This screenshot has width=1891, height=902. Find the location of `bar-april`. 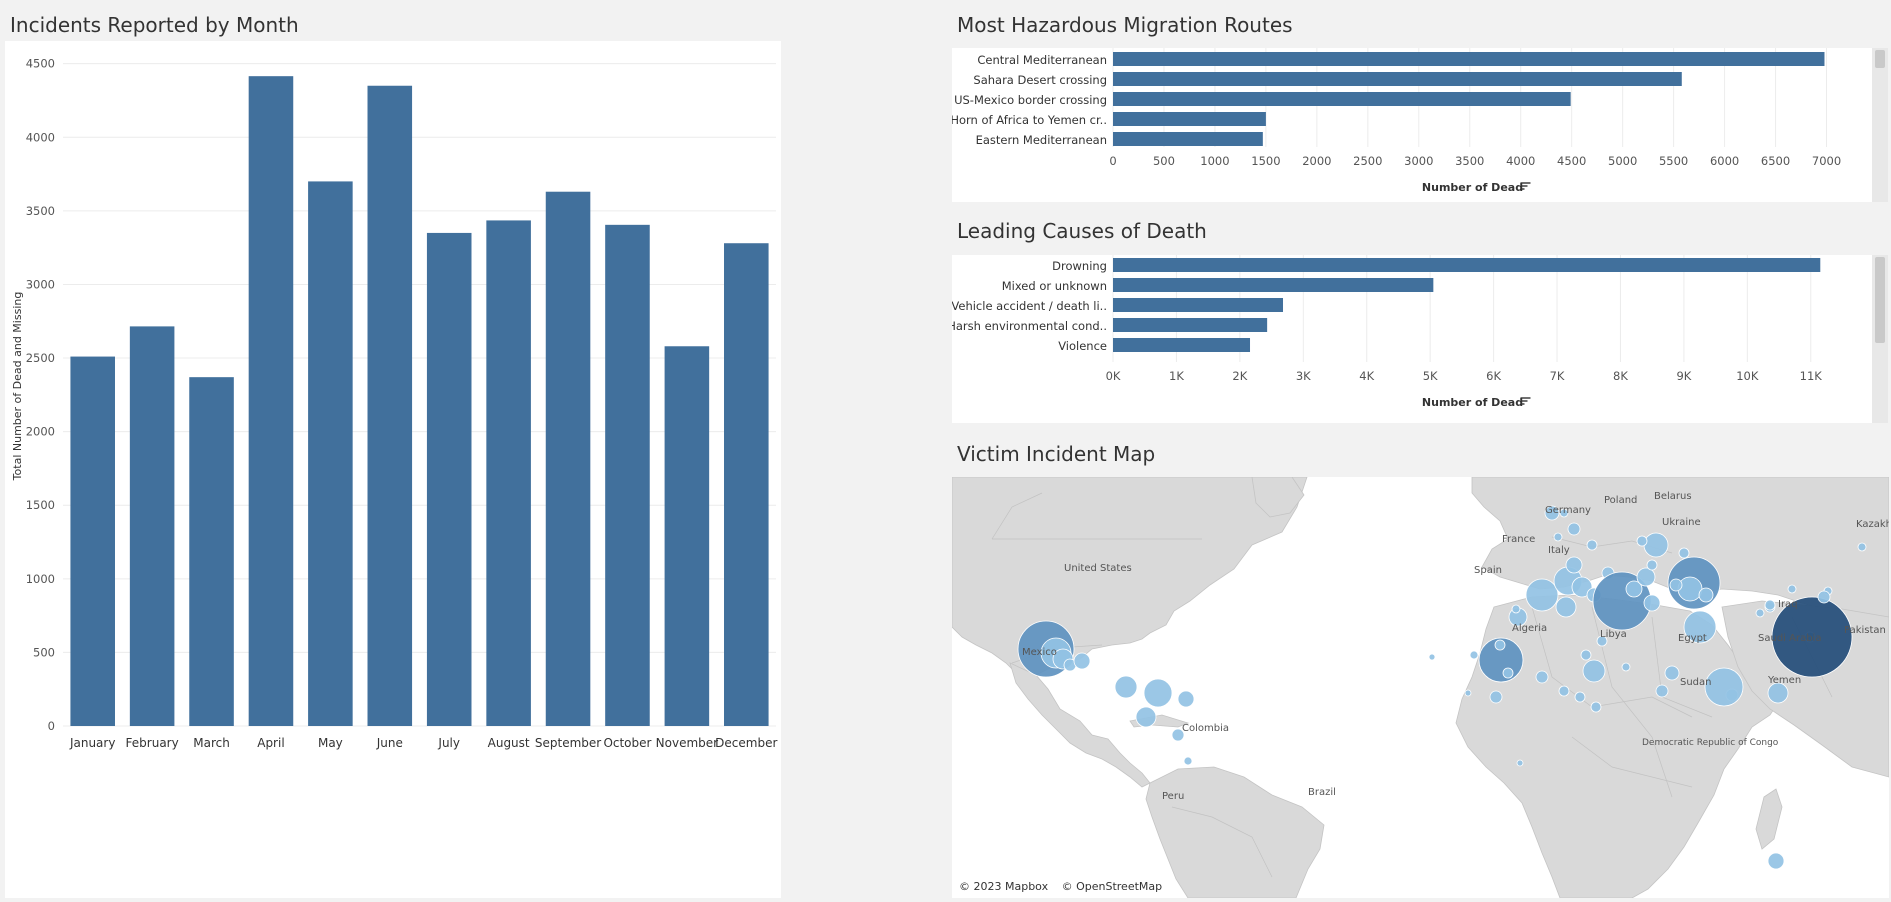

bar-april is located at coordinates (271, 401).